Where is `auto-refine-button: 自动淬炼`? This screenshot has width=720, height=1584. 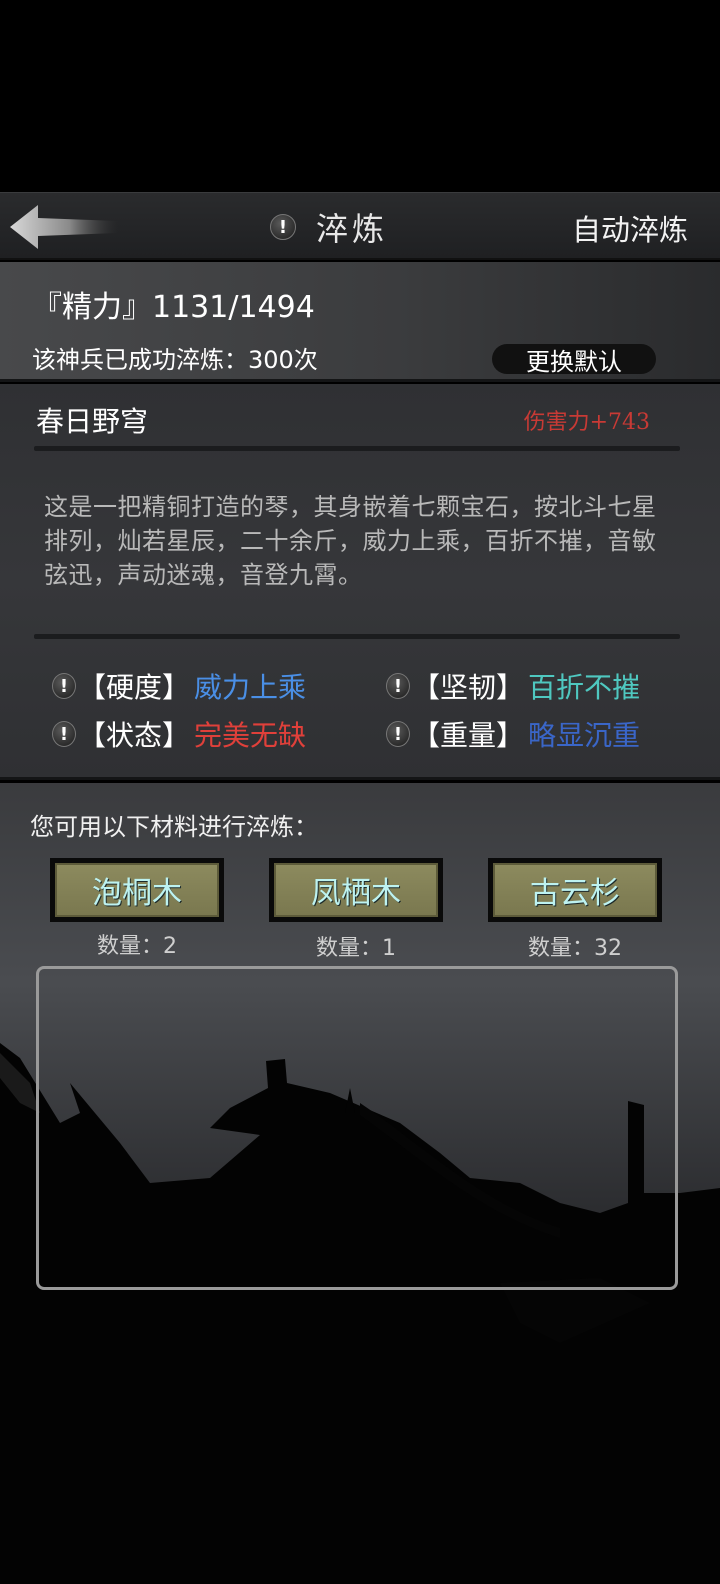 auto-refine-button: 自动淬炼 is located at coordinates (630, 228).